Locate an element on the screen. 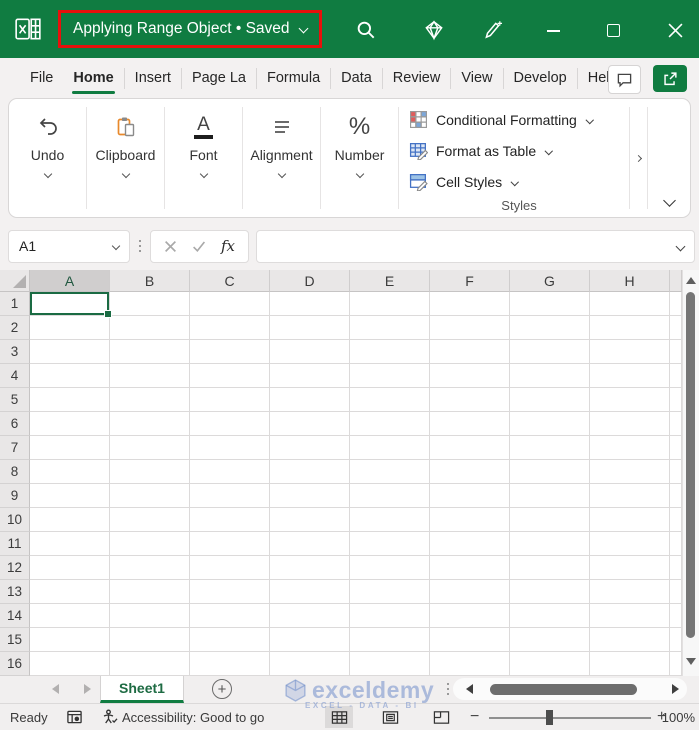  column-header-h: H is located at coordinates (630, 281).